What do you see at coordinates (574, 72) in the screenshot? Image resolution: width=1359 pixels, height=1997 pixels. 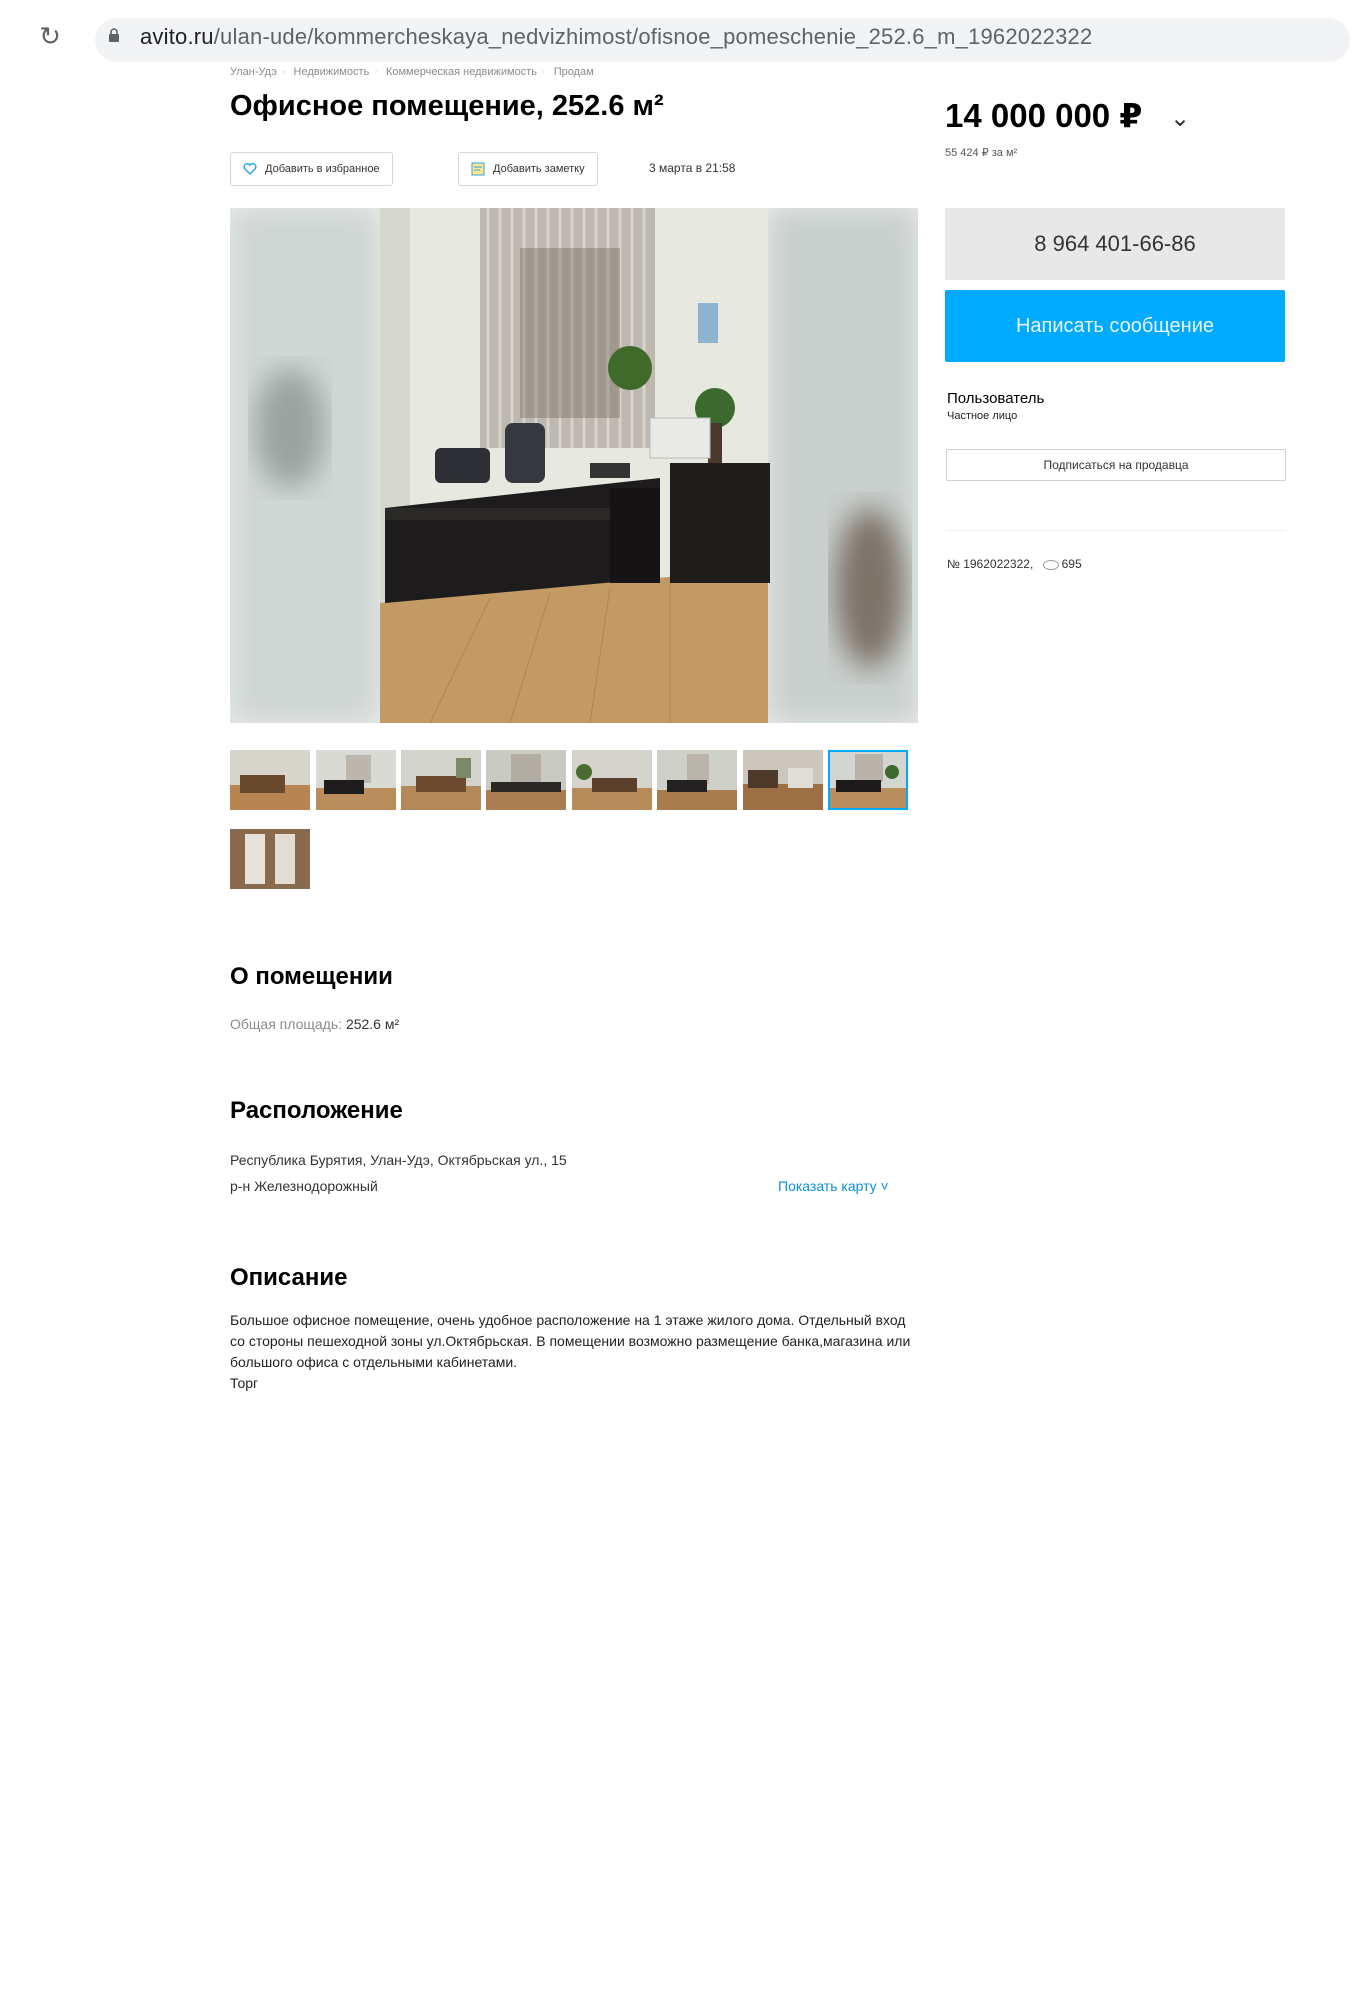 I see `breadcrumb-item: Продам` at bounding box center [574, 72].